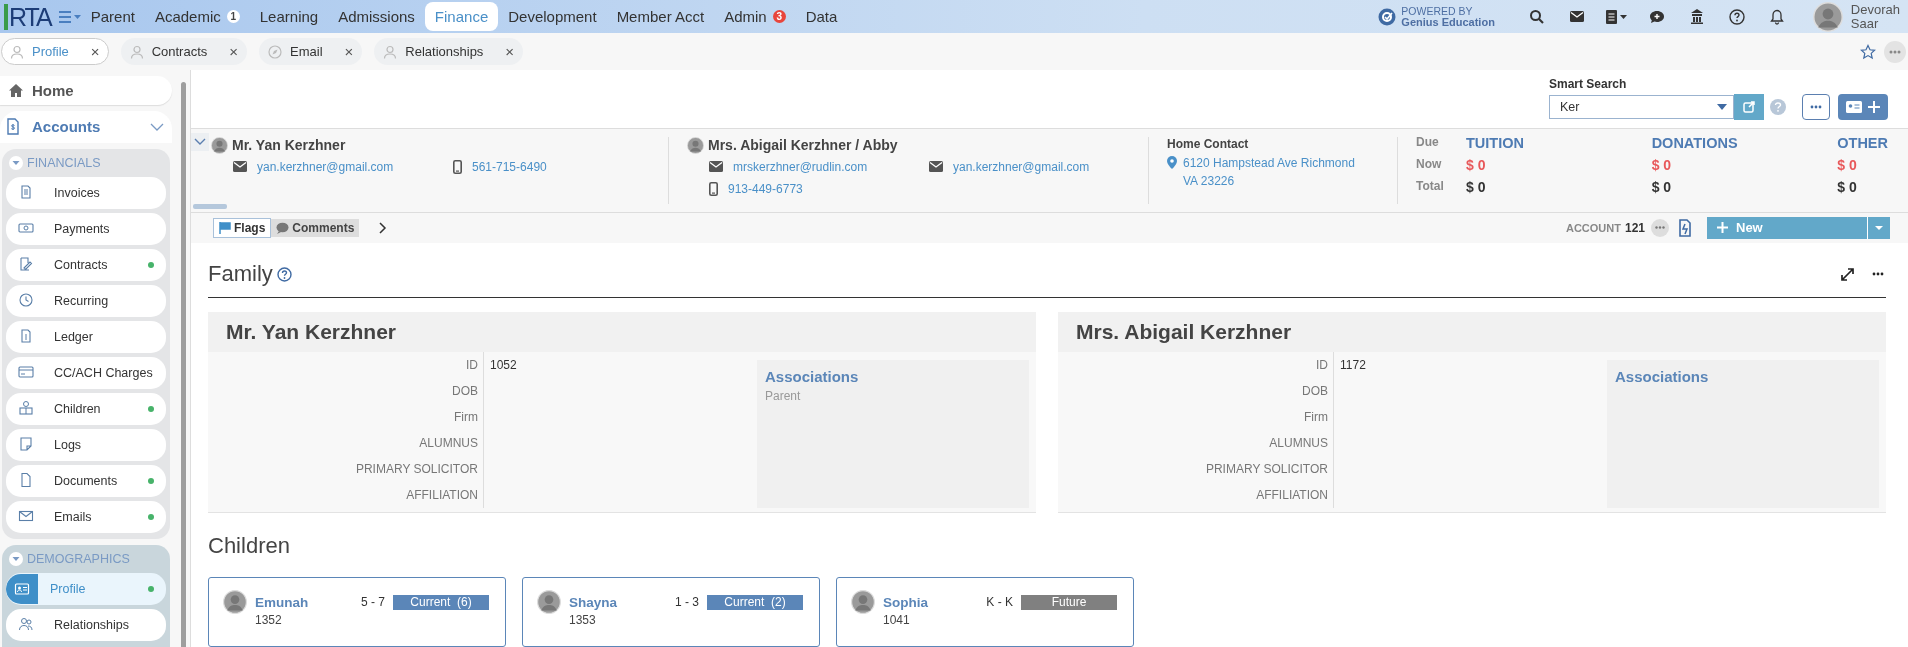 The width and height of the screenshot is (1908, 647). I want to click on collapse-toggle, so click(200, 141).